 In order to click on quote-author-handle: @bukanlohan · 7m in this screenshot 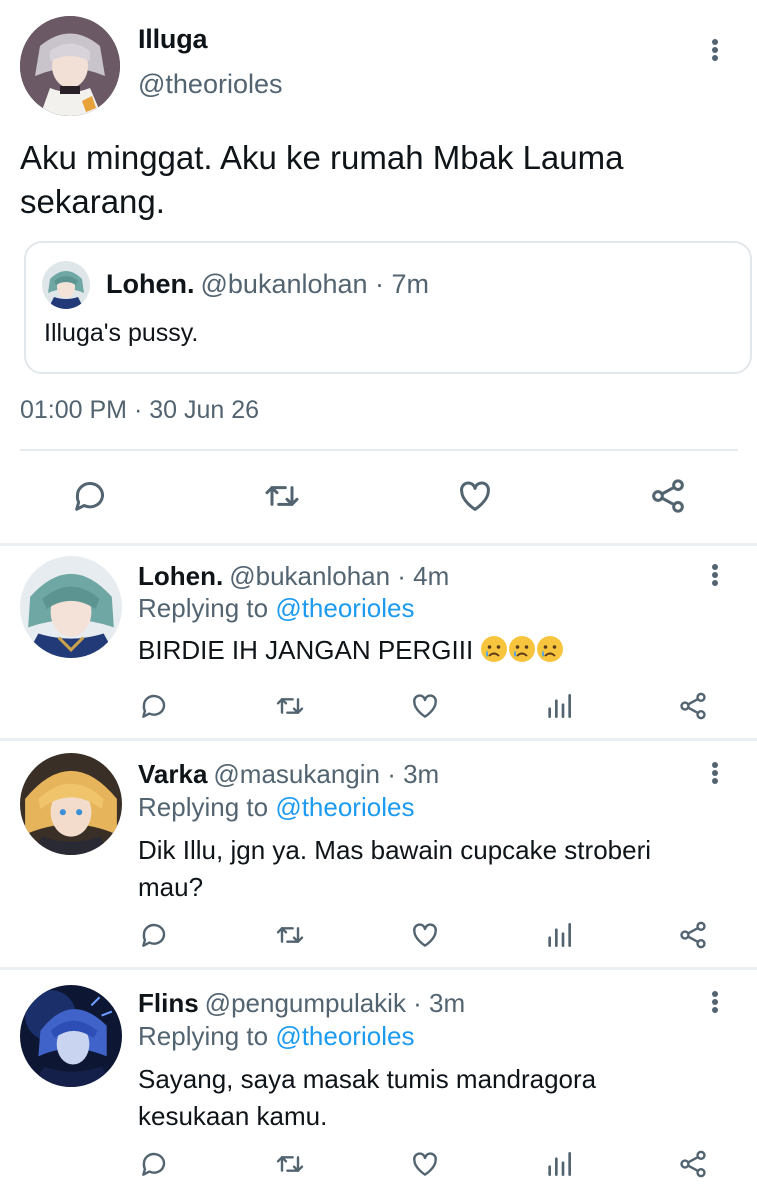, I will do `click(315, 284)`.